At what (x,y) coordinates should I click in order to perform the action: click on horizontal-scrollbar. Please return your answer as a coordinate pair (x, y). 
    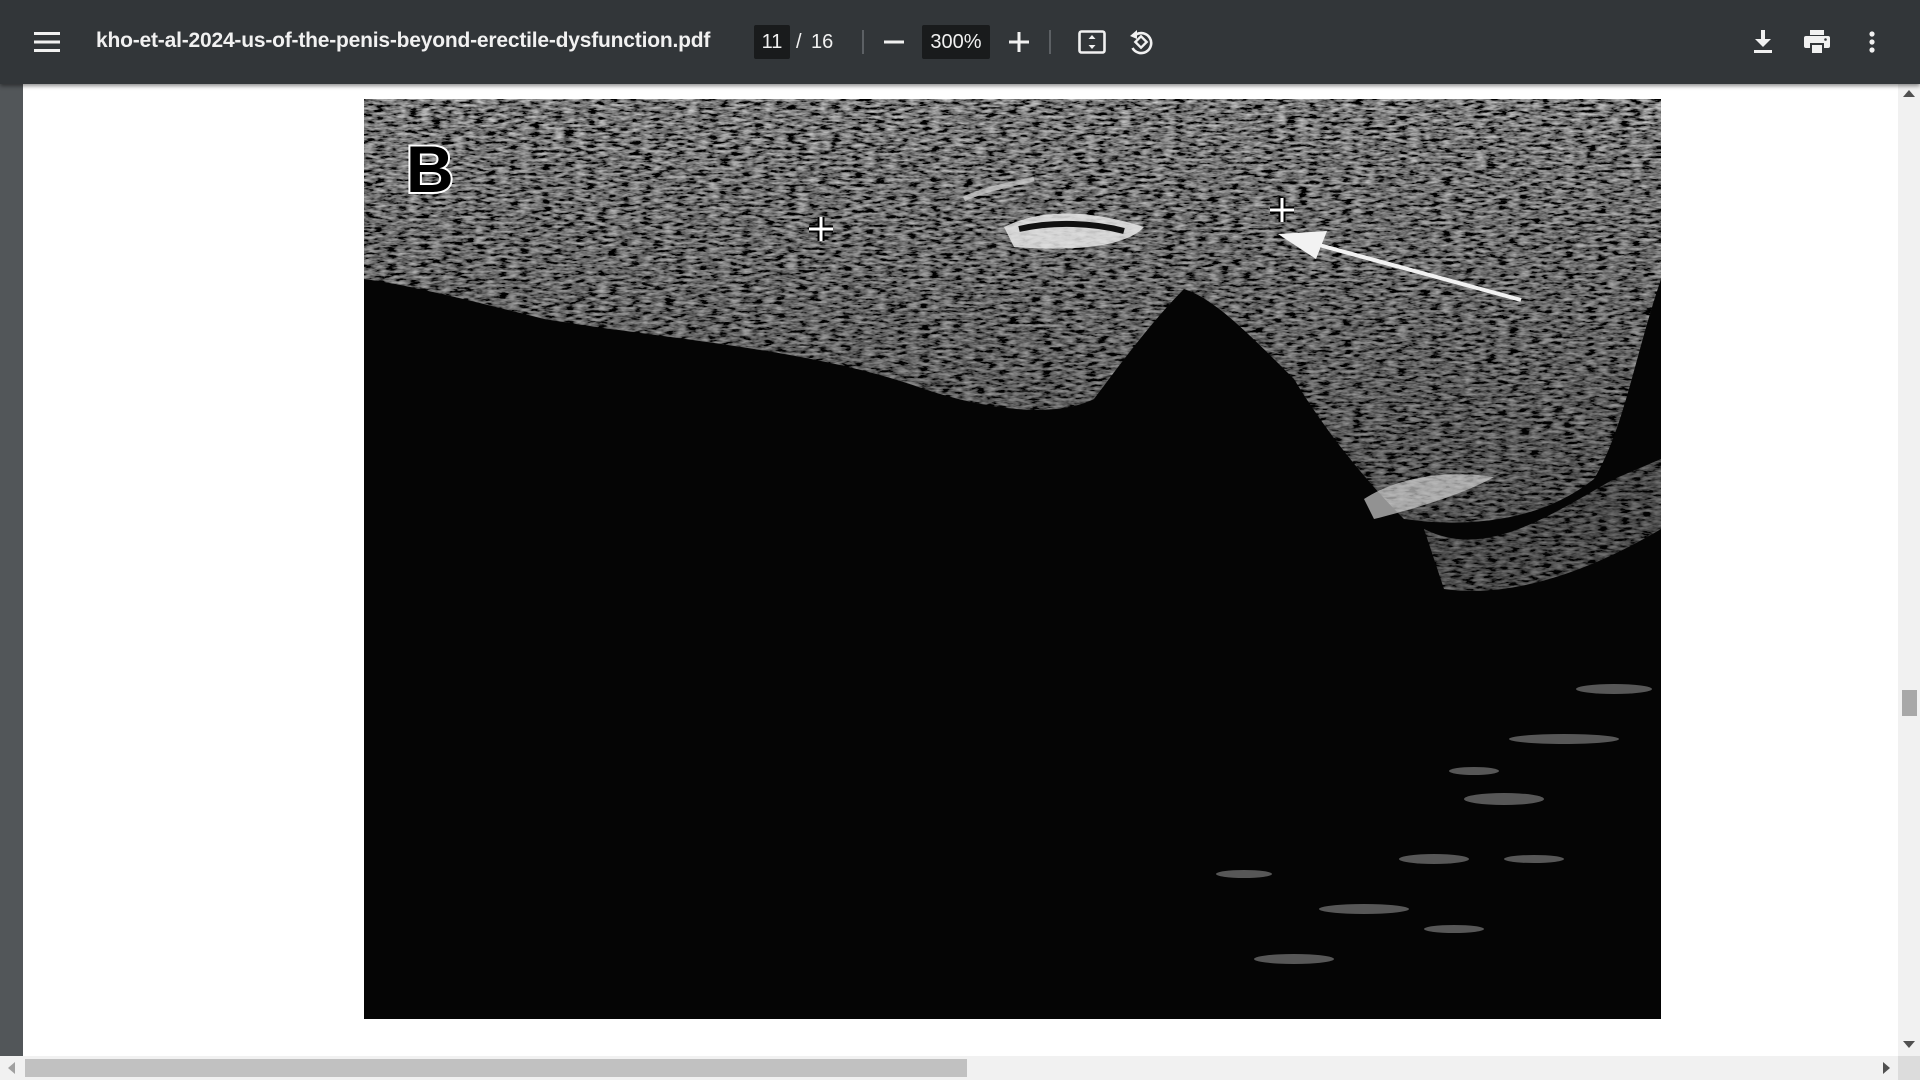
    Looking at the image, I should click on (949, 1068).